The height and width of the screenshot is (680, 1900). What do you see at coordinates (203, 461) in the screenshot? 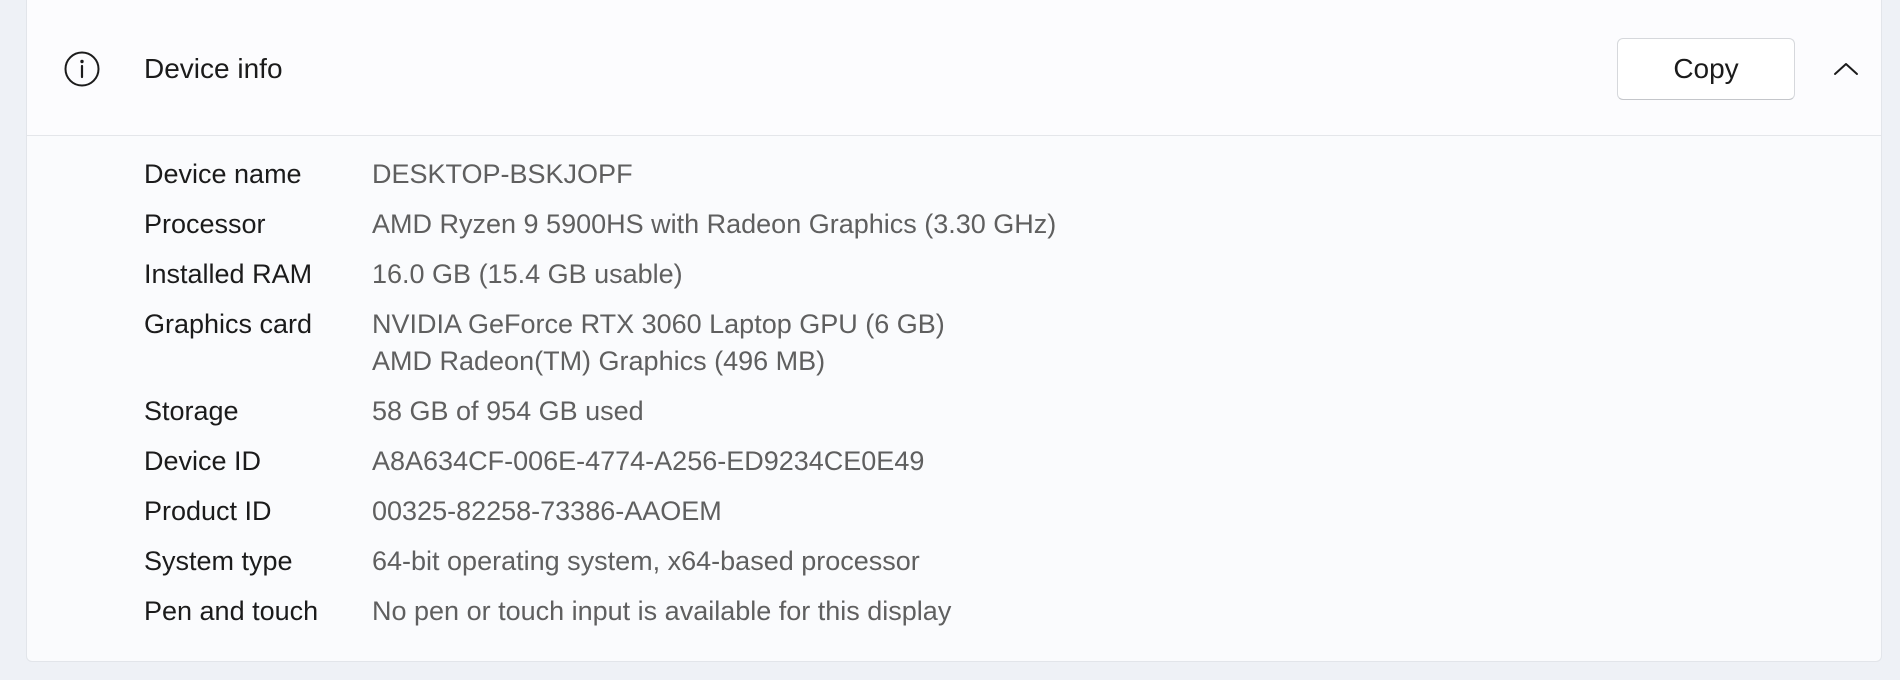
I see `spec-label: Device ID` at bounding box center [203, 461].